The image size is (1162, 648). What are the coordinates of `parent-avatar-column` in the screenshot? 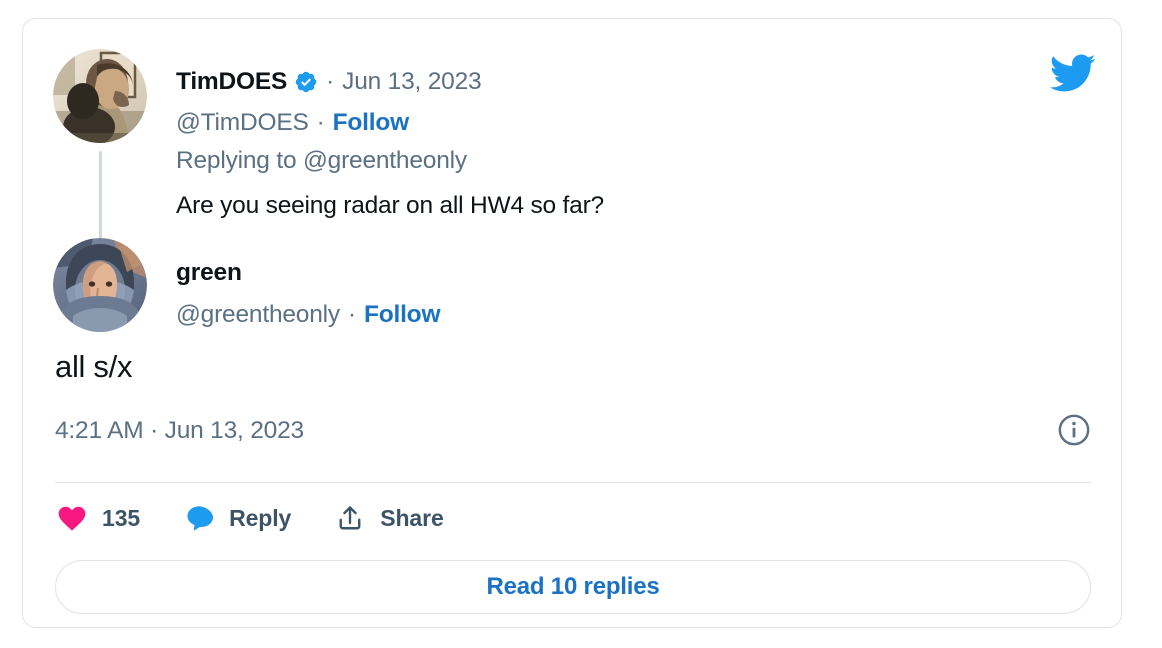 It's located at (101, 96).